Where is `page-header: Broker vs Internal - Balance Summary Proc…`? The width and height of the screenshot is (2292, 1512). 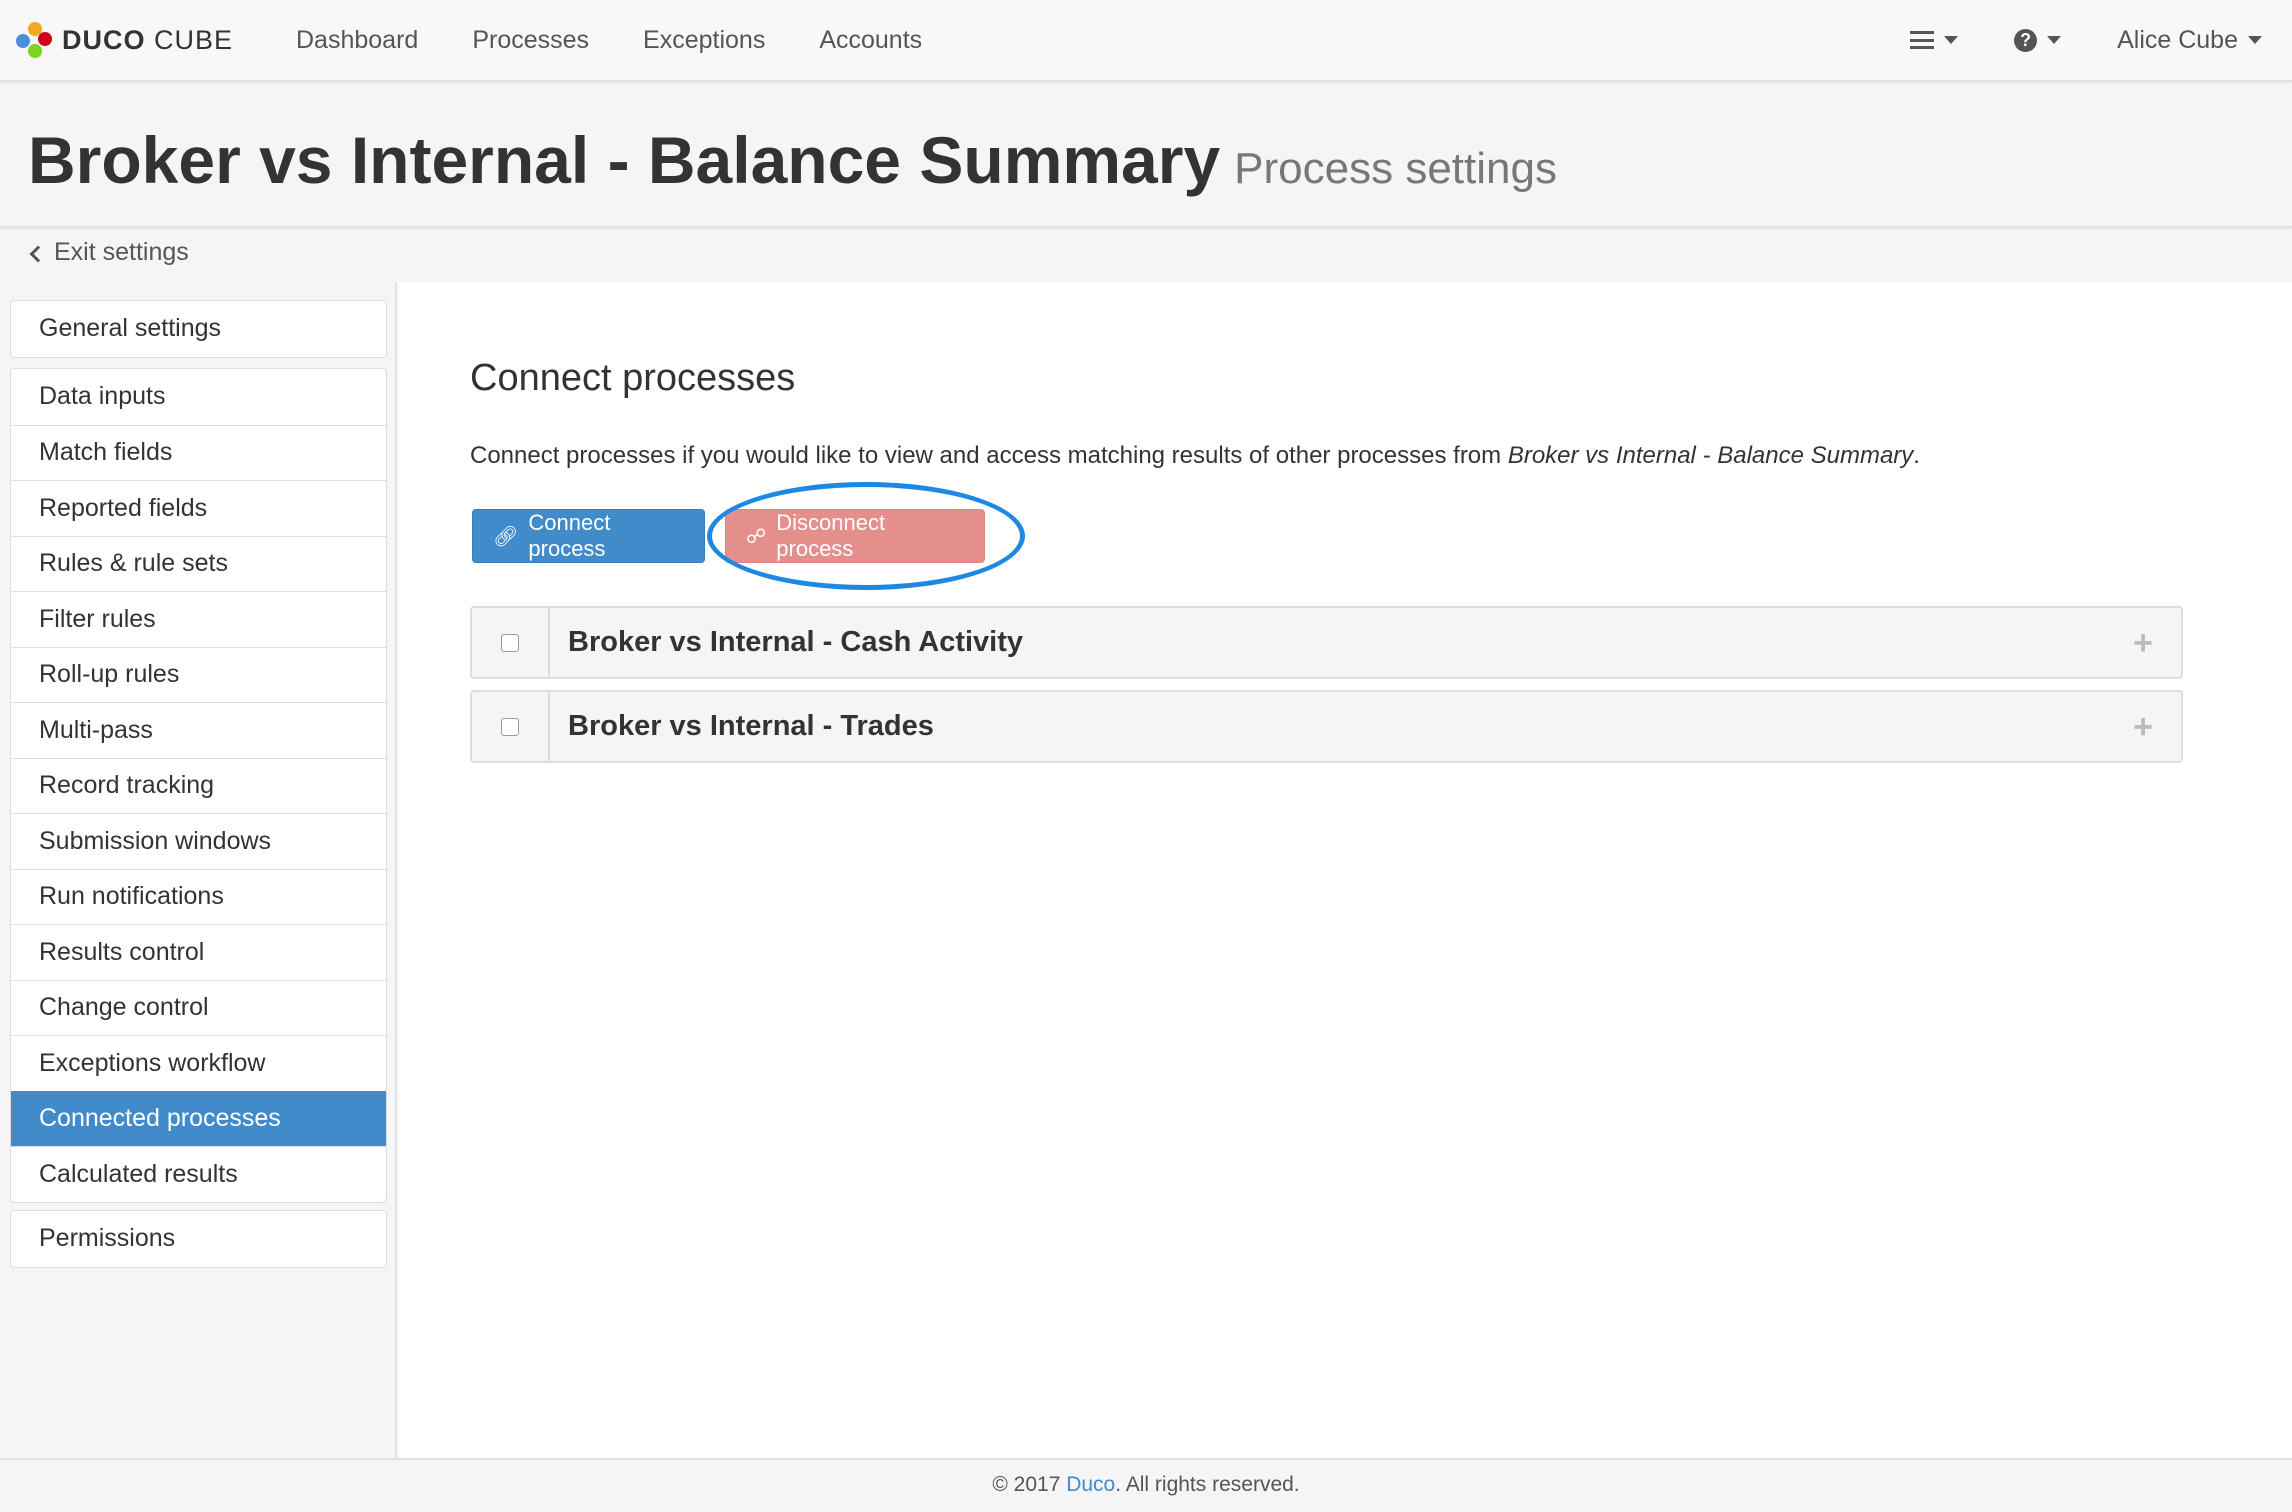 page-header: Broker vs Internal - Balance Summary Proc… is located at coordinates (1146, 156).